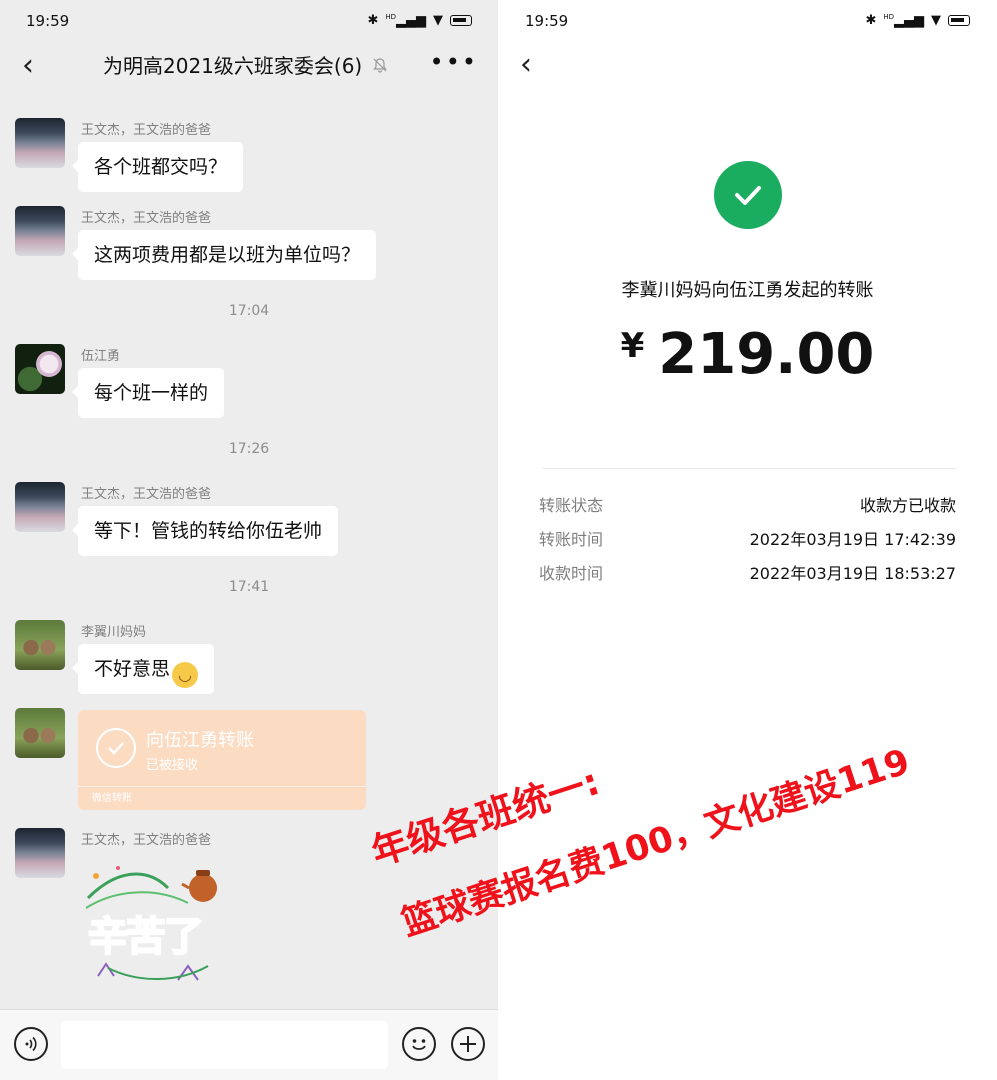  I want to click on transfer-footer: 微信转账, so click(222, 798).